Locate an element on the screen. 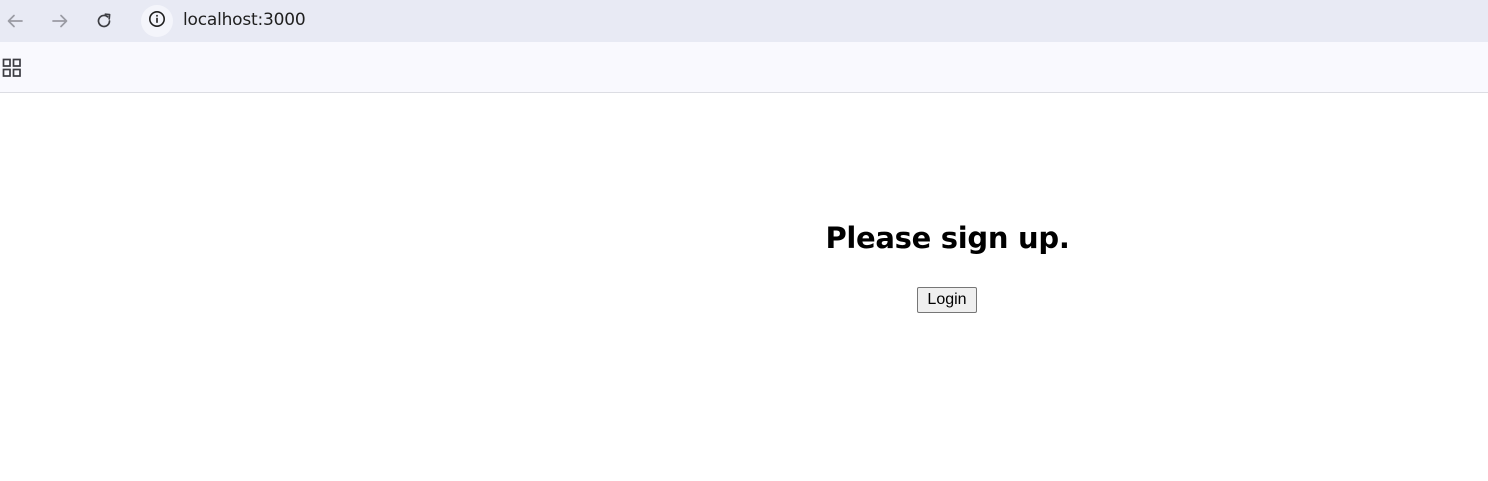 The image size is (1488, 481). apps-grid-icon is located at coordinates (12, 70).